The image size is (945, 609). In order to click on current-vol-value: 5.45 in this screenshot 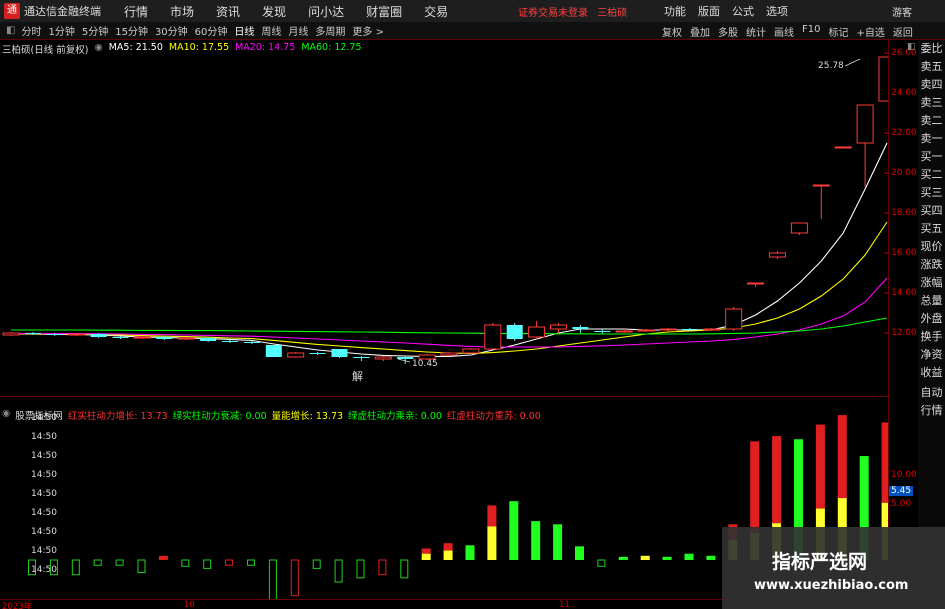, I will do `click(901, 491)`.